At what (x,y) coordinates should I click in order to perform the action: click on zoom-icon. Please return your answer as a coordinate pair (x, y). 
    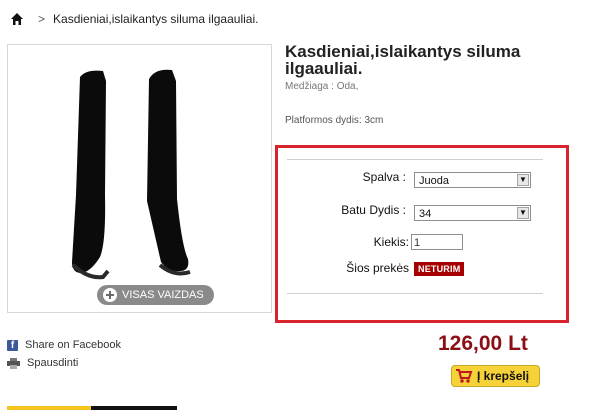
    Looking at the image, I should click on (110, 295).